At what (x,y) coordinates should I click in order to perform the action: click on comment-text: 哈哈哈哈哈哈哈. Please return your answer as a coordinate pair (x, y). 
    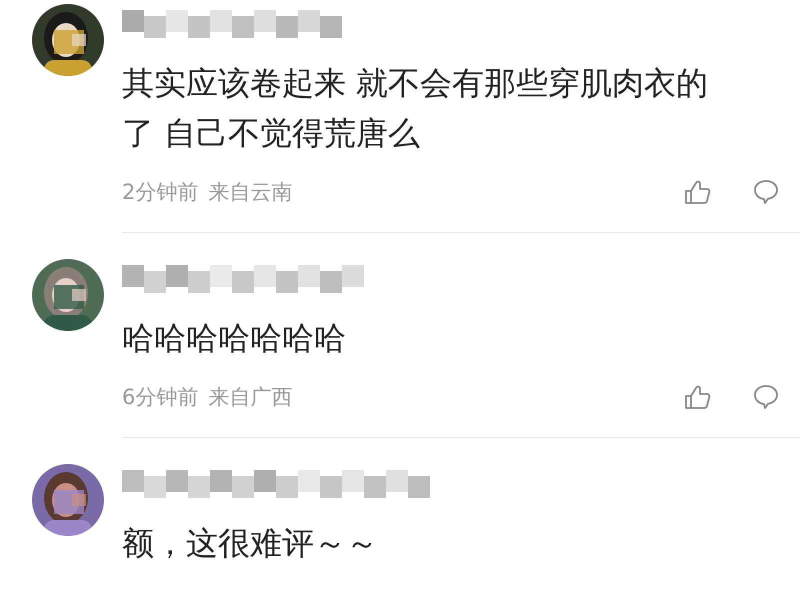
    Looking at the image, I should click on (234, 338).